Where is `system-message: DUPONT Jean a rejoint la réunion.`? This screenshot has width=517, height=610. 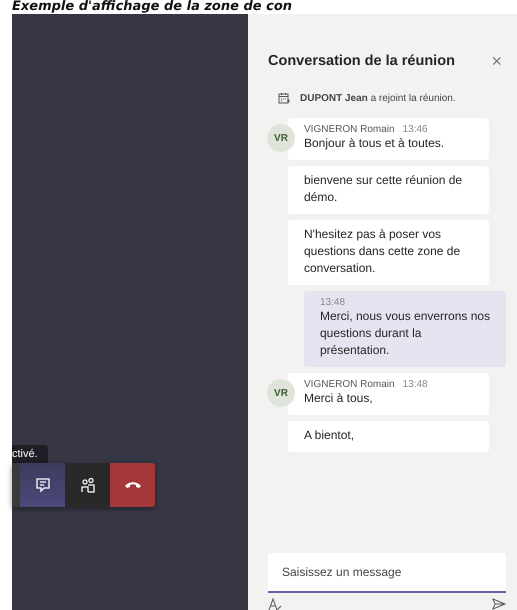
system-message: DUPONT Jean a rejoint la réunion. is located at coordinates (378, 98).